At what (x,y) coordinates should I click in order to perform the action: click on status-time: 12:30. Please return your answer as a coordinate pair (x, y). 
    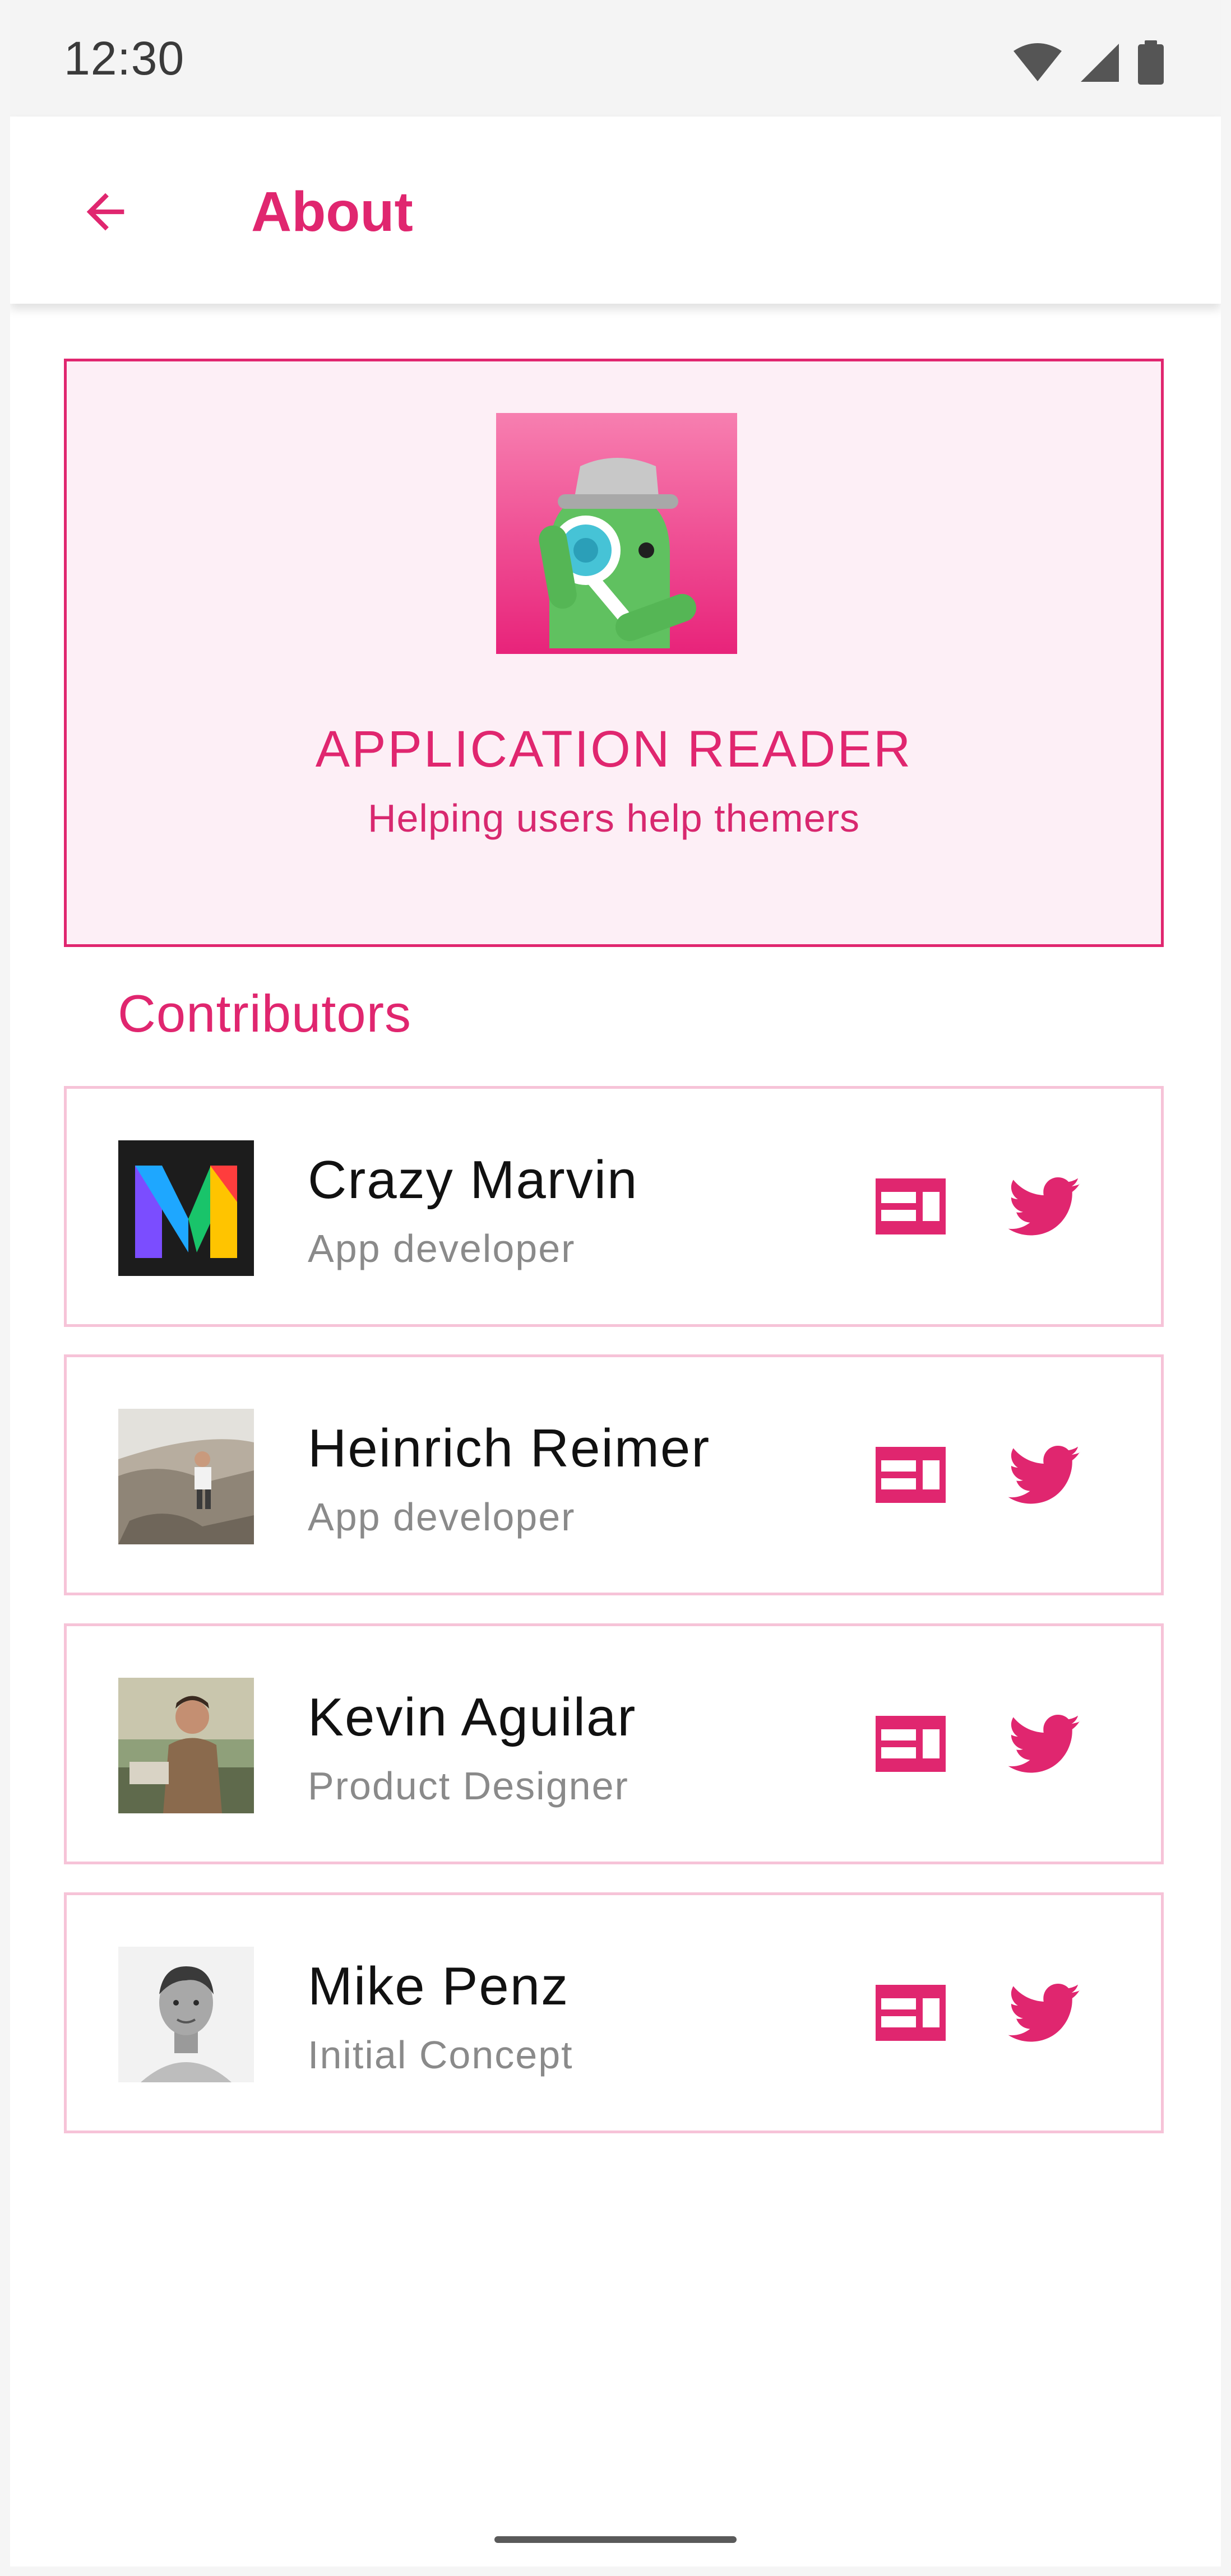
    Looking at the image, I should click on (125, 58).